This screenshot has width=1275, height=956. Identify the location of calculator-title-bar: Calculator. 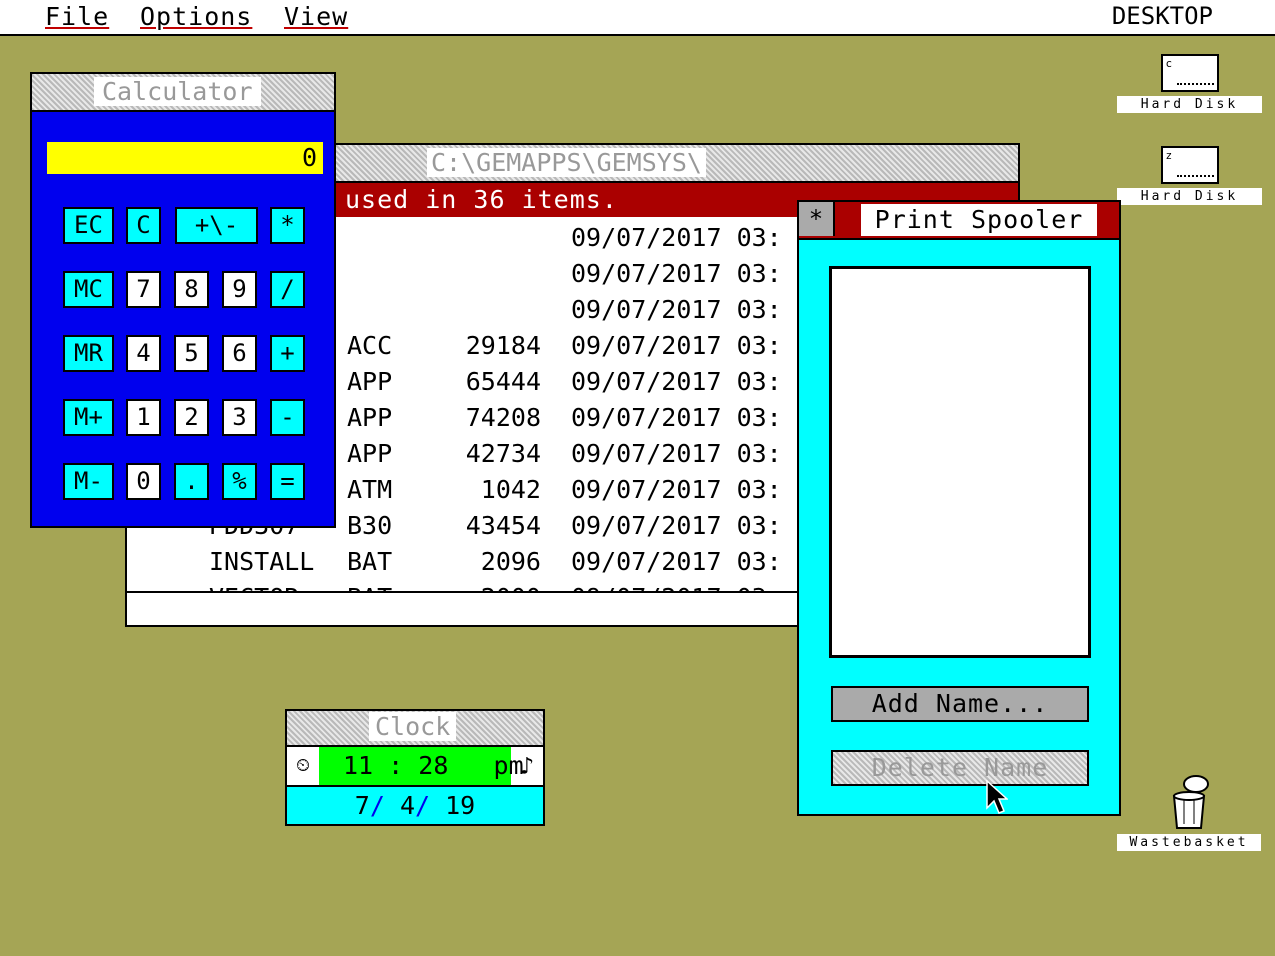
(183, 93).